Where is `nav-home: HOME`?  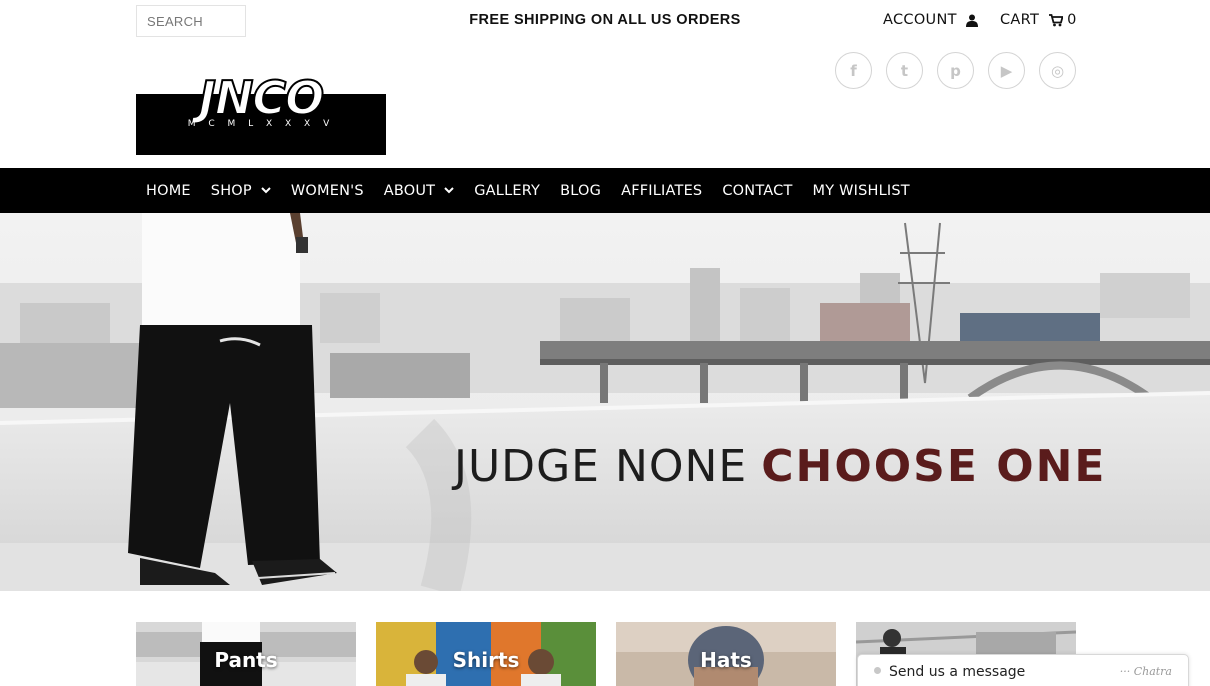 nav-home: HOME is located at coordinates (163, 190).